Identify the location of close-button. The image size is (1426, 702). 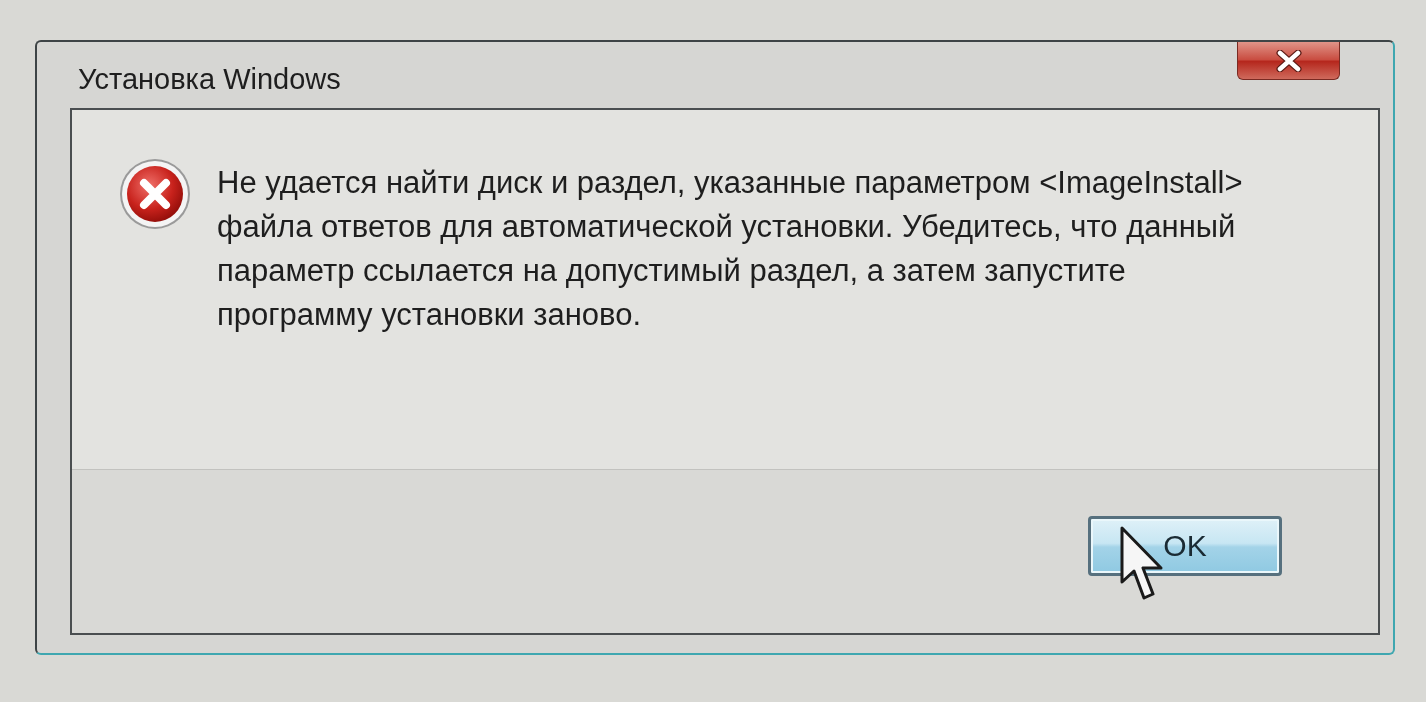
(1288, 61).